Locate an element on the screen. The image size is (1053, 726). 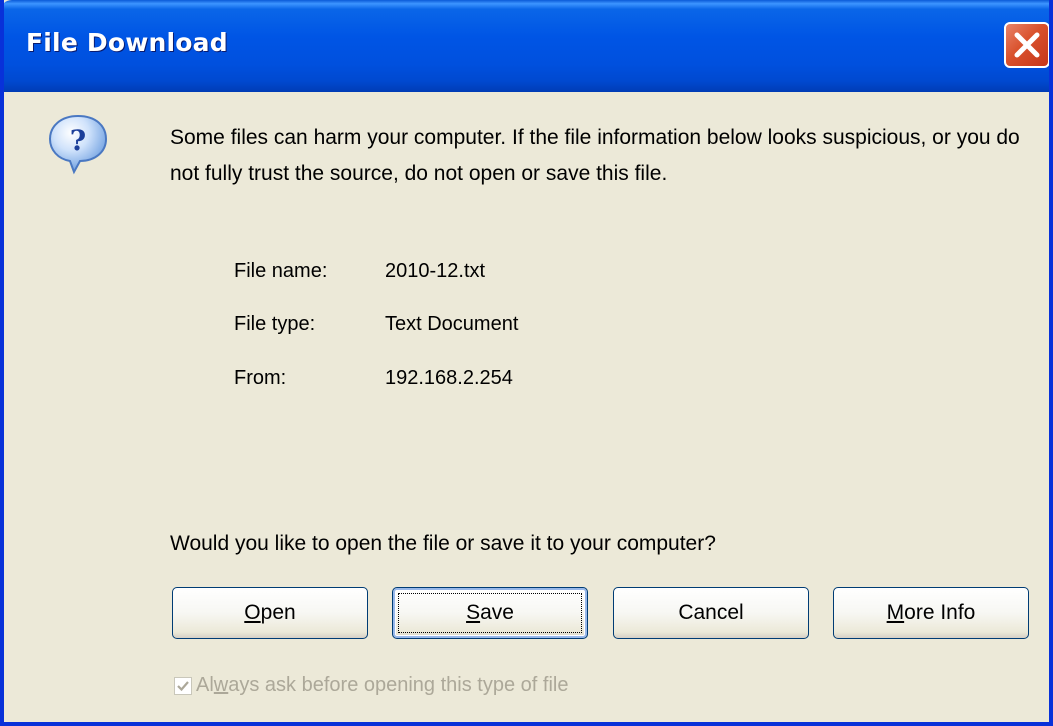
more-info-button-label: More Info is located at coordinates (931, 612).